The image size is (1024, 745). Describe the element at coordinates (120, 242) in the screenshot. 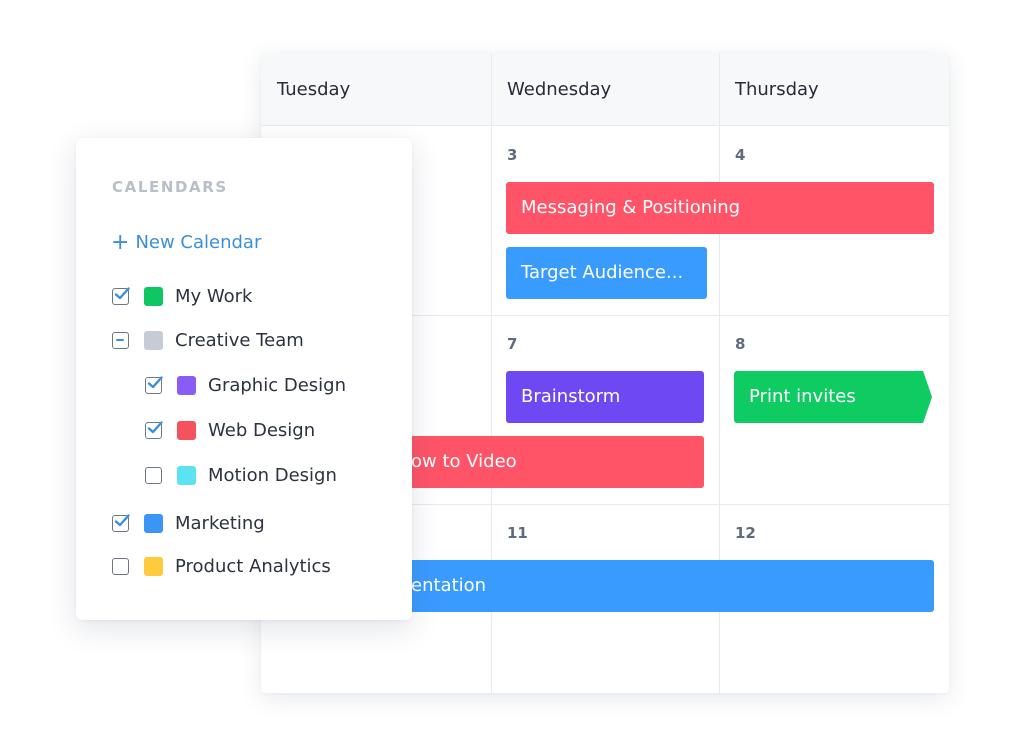

I see `plus-icon: +` at that location.